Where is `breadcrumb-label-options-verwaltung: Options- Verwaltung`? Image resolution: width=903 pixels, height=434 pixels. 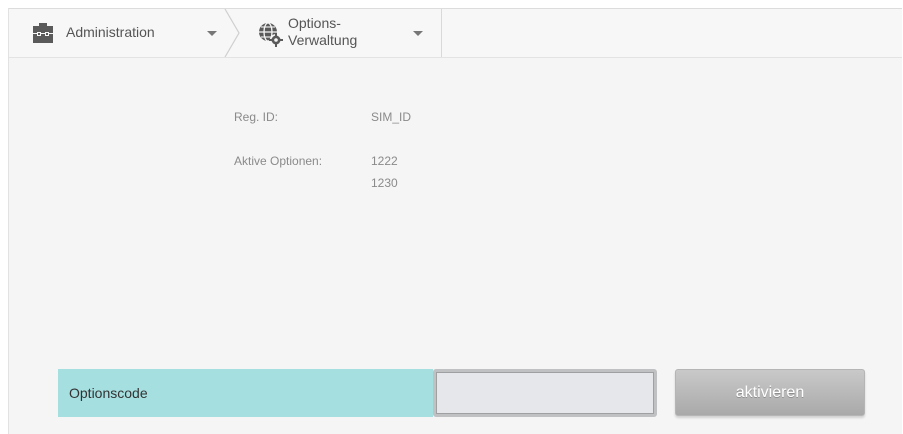
breadcrumb-label-options-verwaltung: Options- Verwaltung is located at coordinates (323, 31).